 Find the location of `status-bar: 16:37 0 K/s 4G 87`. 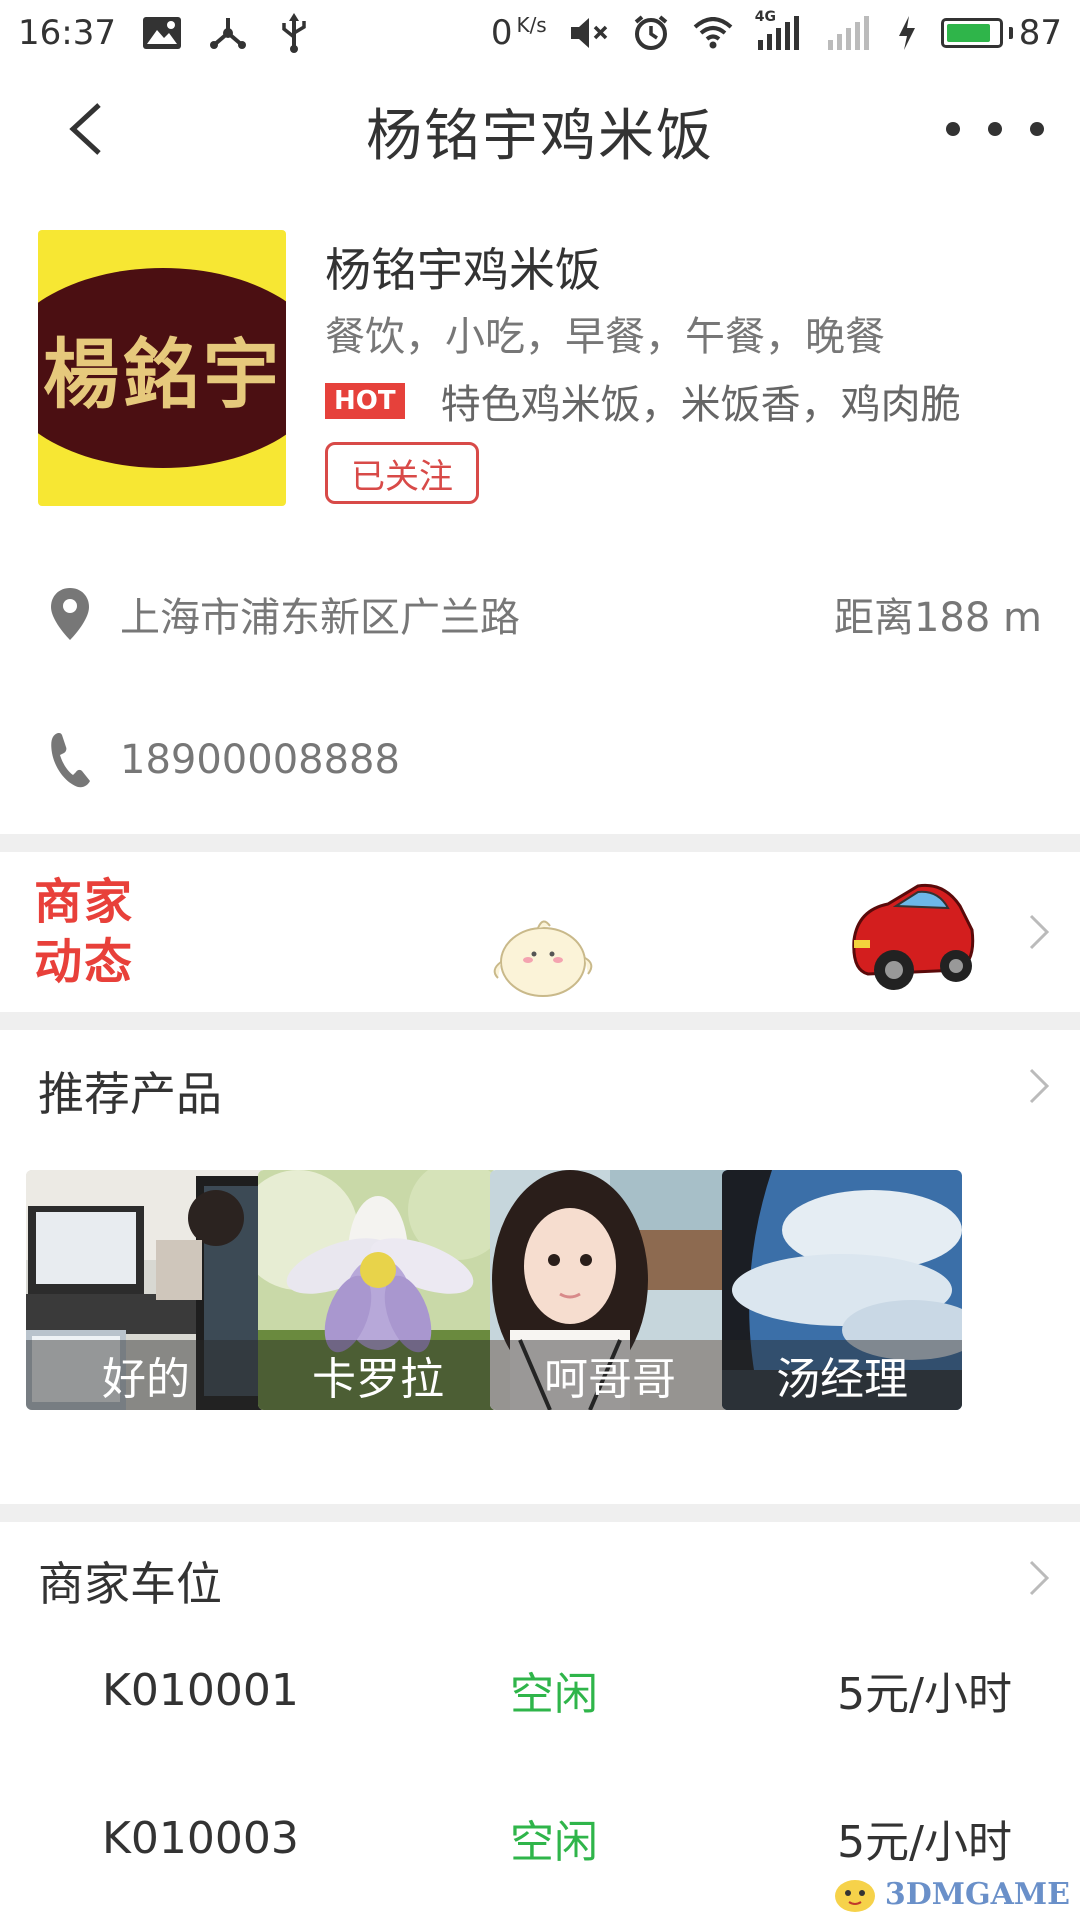

status-bar: 16:37 0 K/s 4G 87 is located at coordinates (540, 33).